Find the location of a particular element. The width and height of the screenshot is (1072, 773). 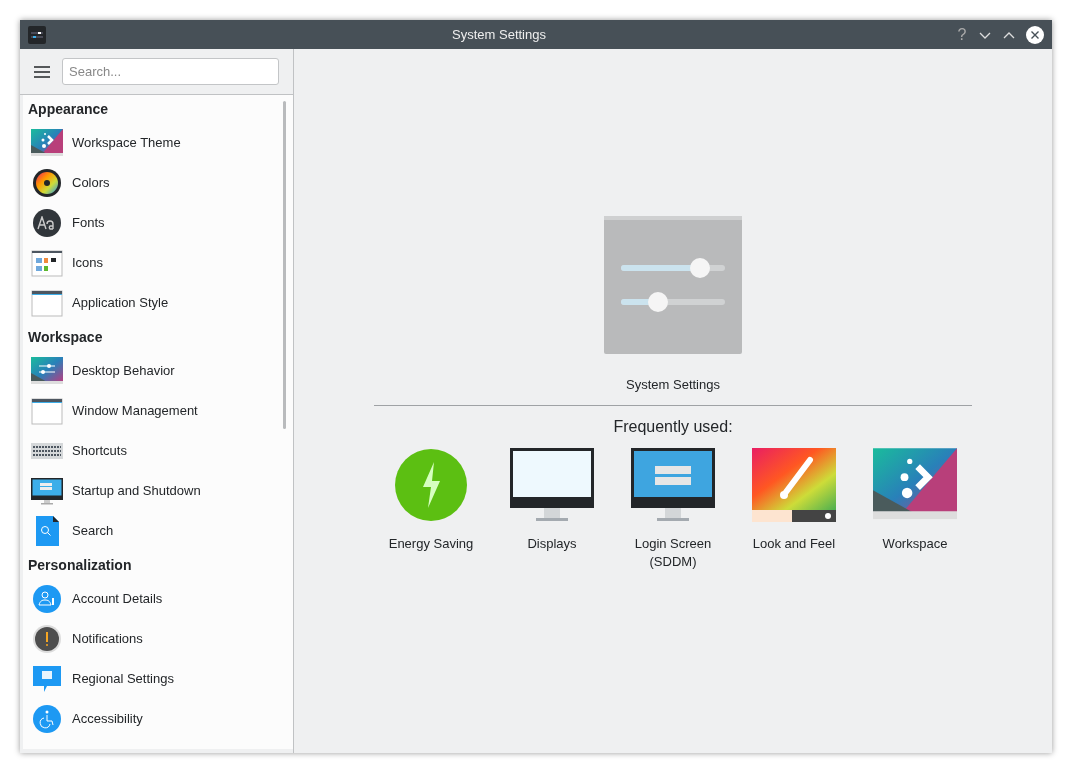

item-label: Desktop Behavior is located at coordinates (123, 371).